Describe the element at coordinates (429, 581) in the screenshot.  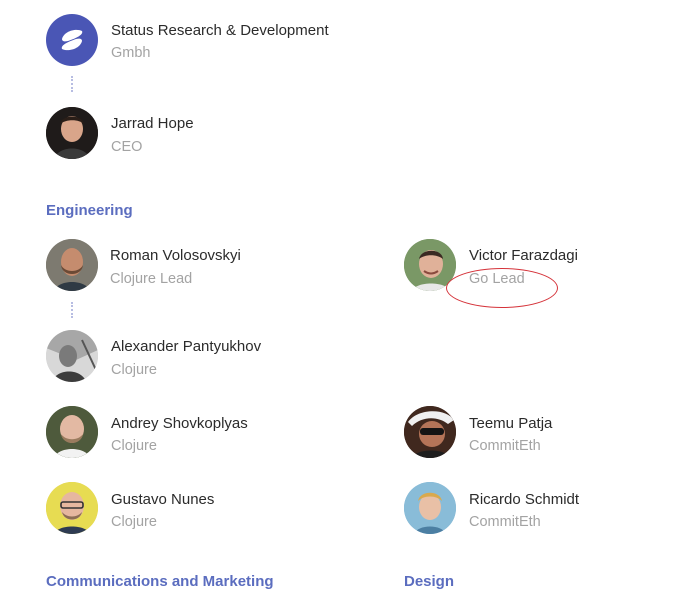
I see `section-title-design: Design` at that location.